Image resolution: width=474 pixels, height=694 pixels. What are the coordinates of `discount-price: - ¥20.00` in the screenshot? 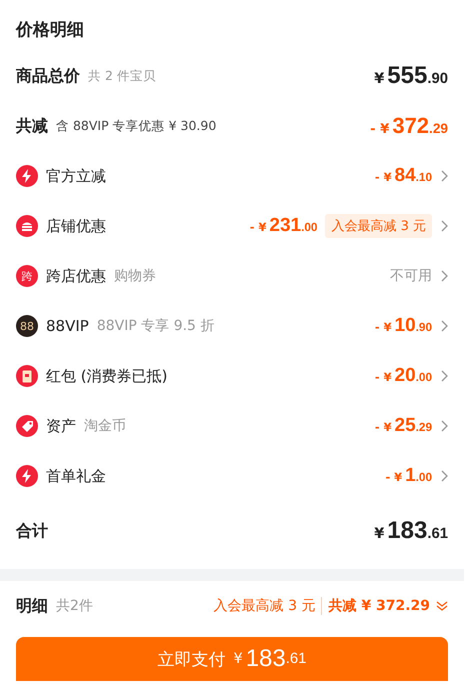 It's located at (403, 376).